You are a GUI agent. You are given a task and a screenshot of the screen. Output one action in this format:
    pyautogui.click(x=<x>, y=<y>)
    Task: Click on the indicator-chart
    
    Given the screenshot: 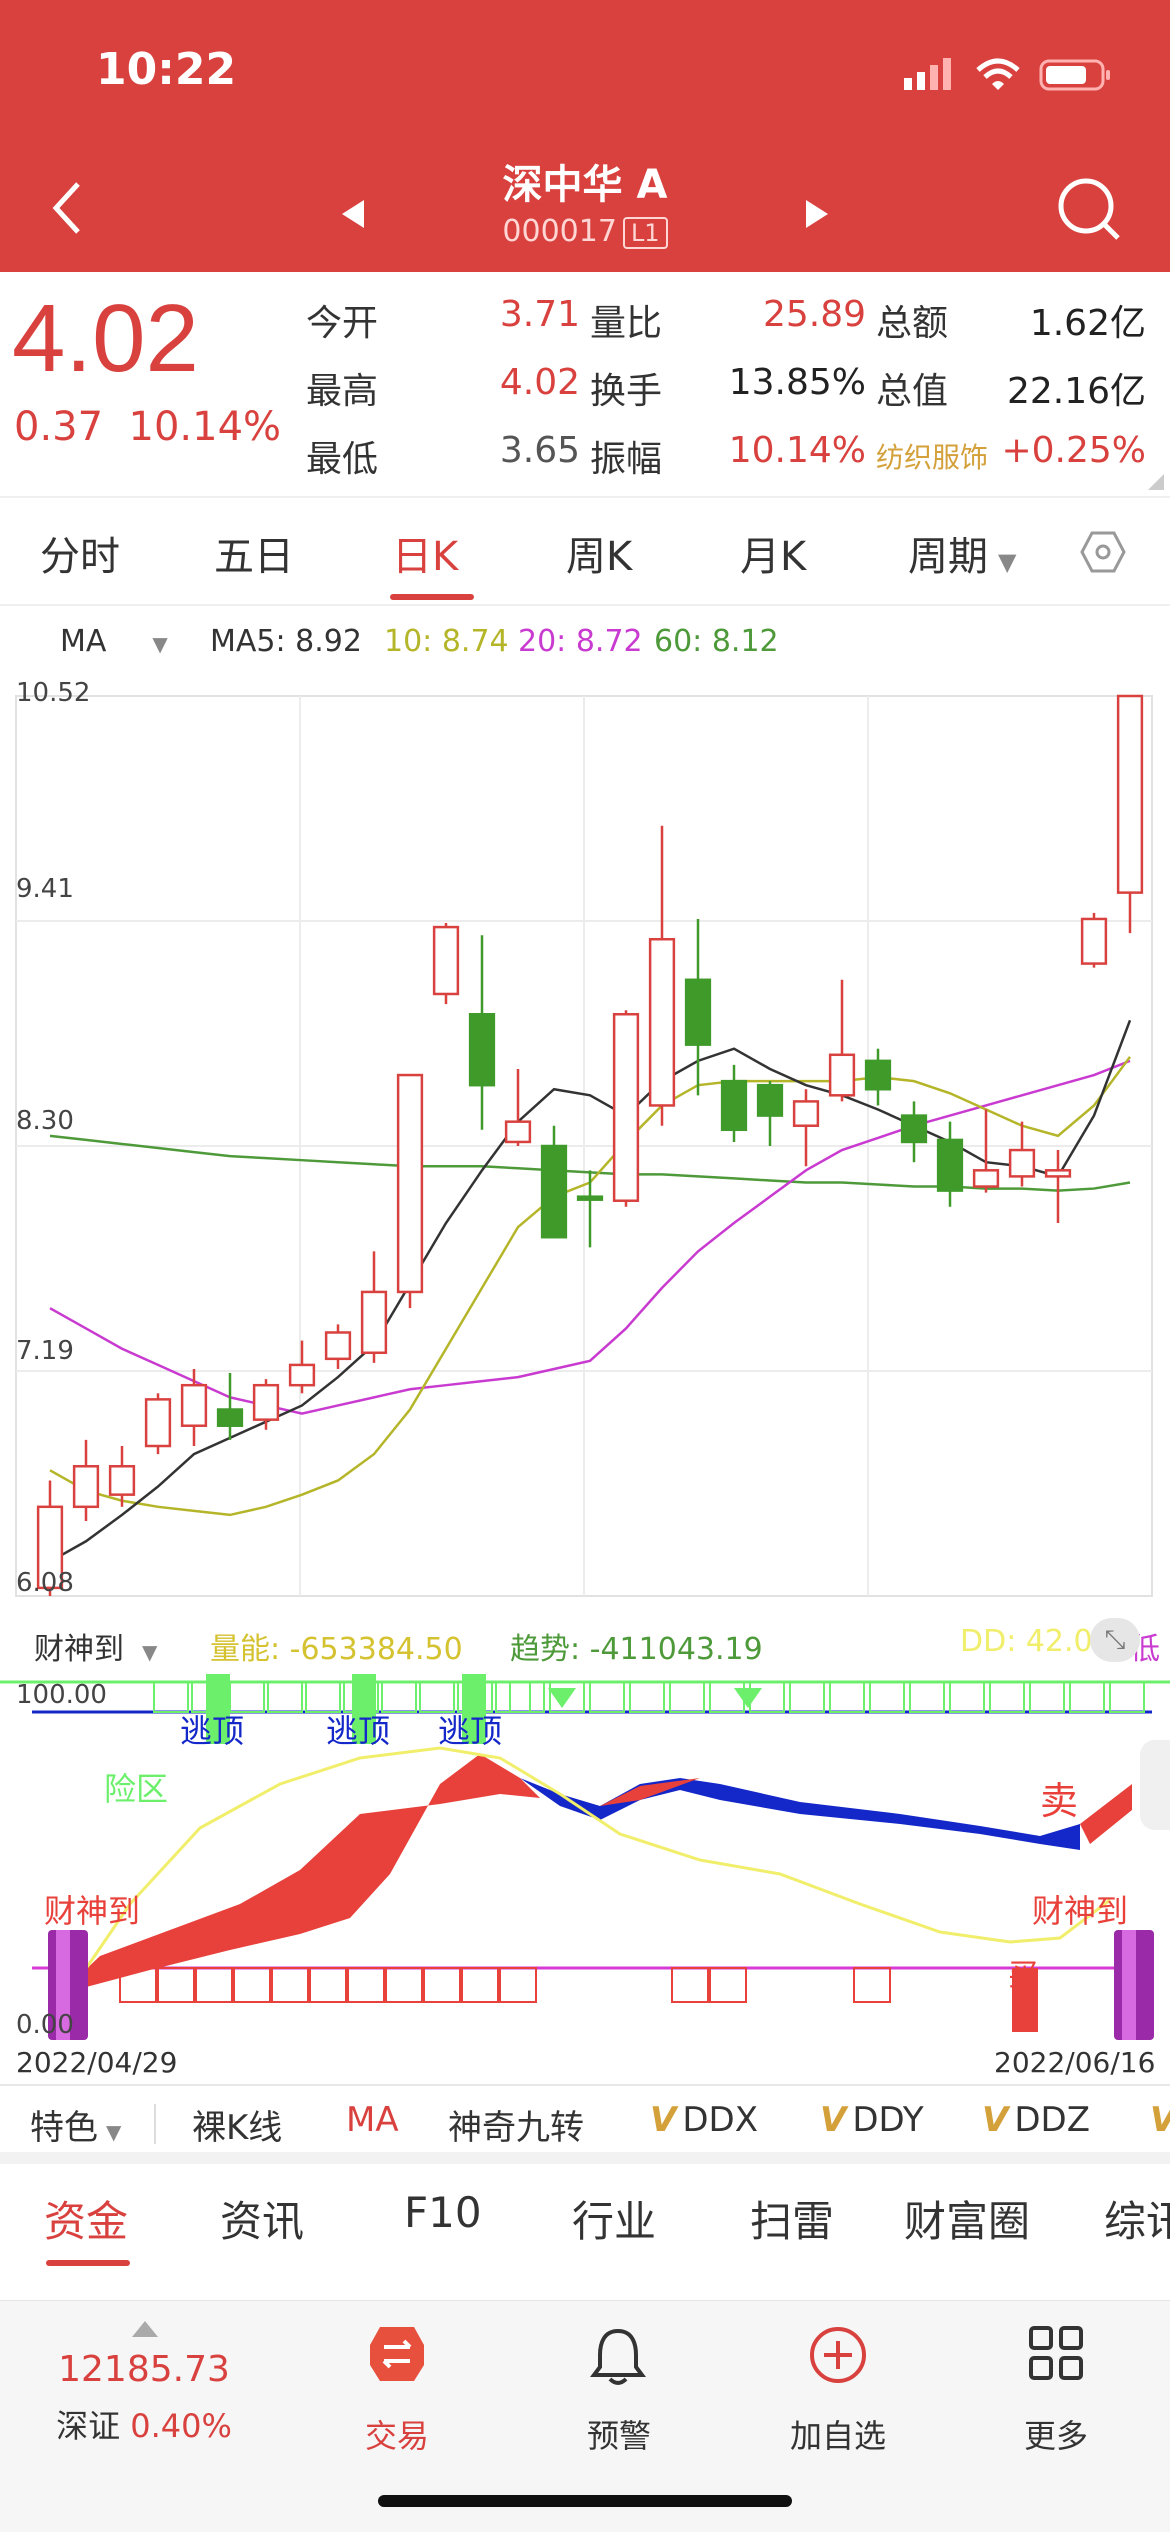 What is the action you would take?
    pyautogui.click(x=585, y=1859)
    